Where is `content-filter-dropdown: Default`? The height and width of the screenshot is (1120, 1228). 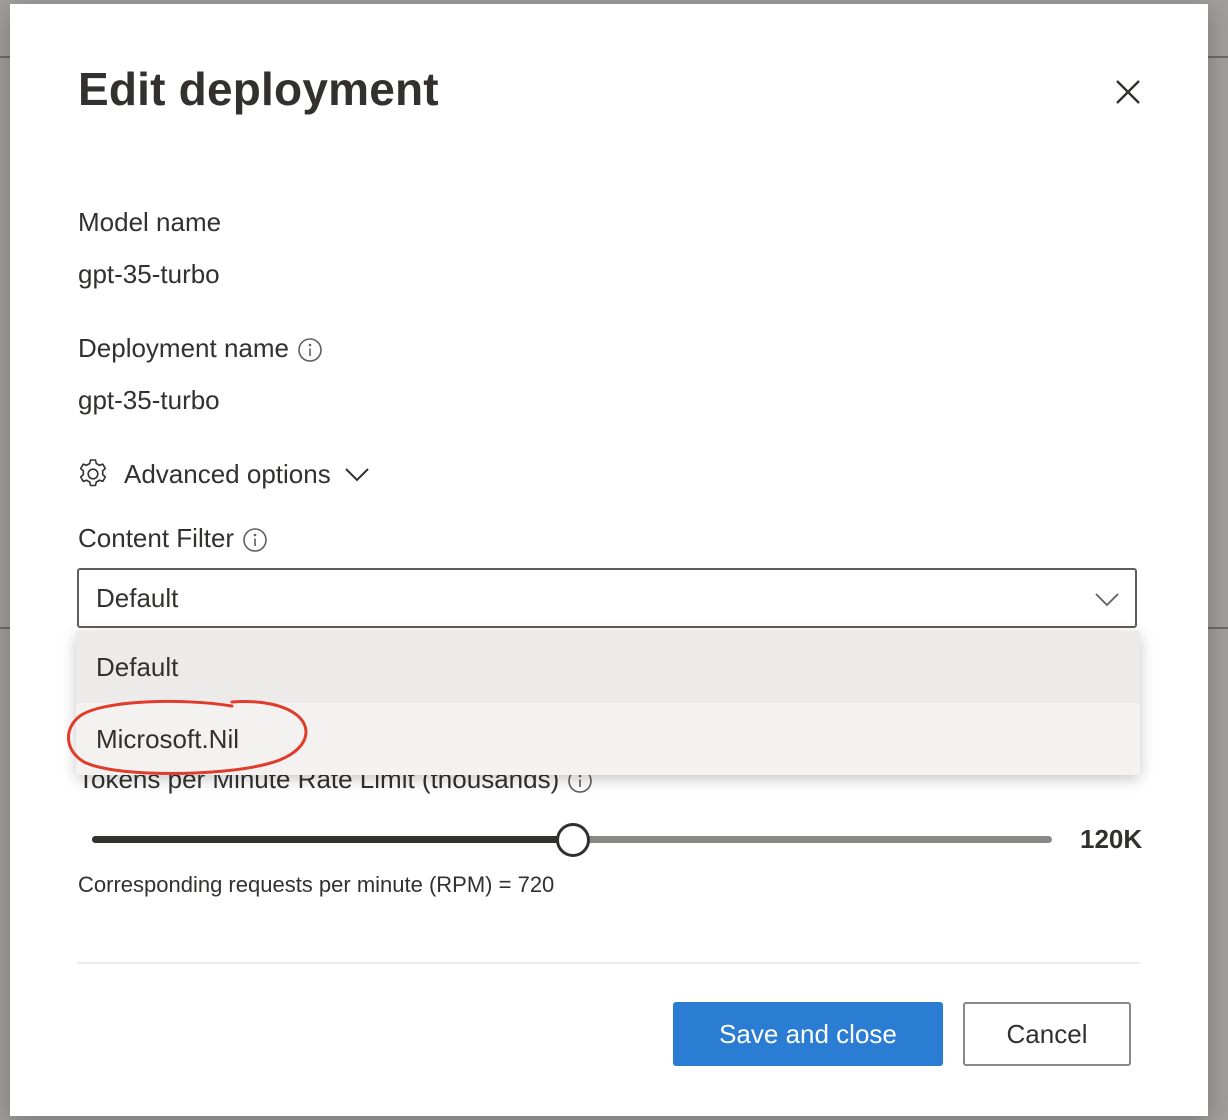 content-filter-dropdown: Default is located at coordinates (607, 598).